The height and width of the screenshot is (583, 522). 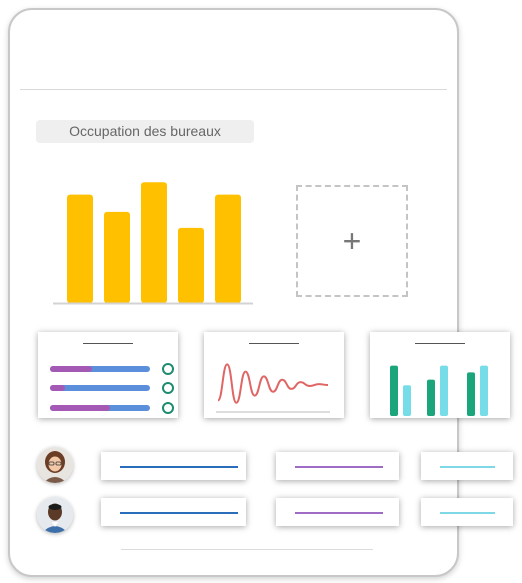 I want to click on add-widget-button: +, so click(x=352, y=241).